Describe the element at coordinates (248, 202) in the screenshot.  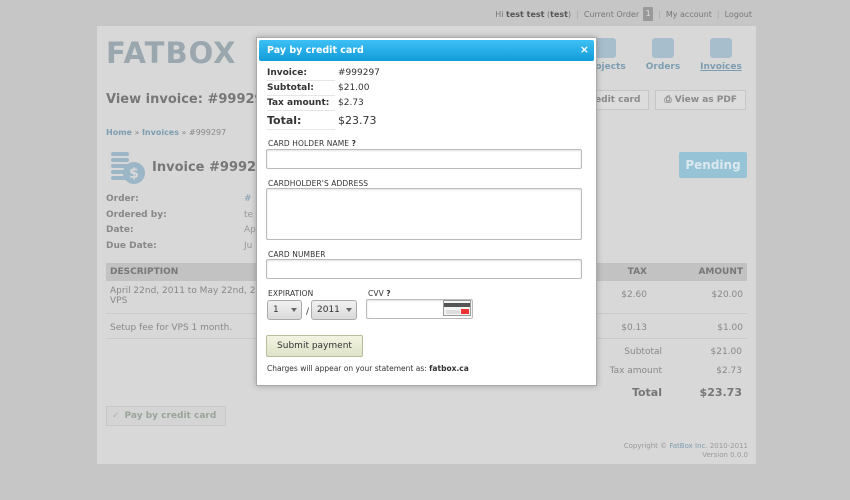
I see `meta-order-link: #` at that location.